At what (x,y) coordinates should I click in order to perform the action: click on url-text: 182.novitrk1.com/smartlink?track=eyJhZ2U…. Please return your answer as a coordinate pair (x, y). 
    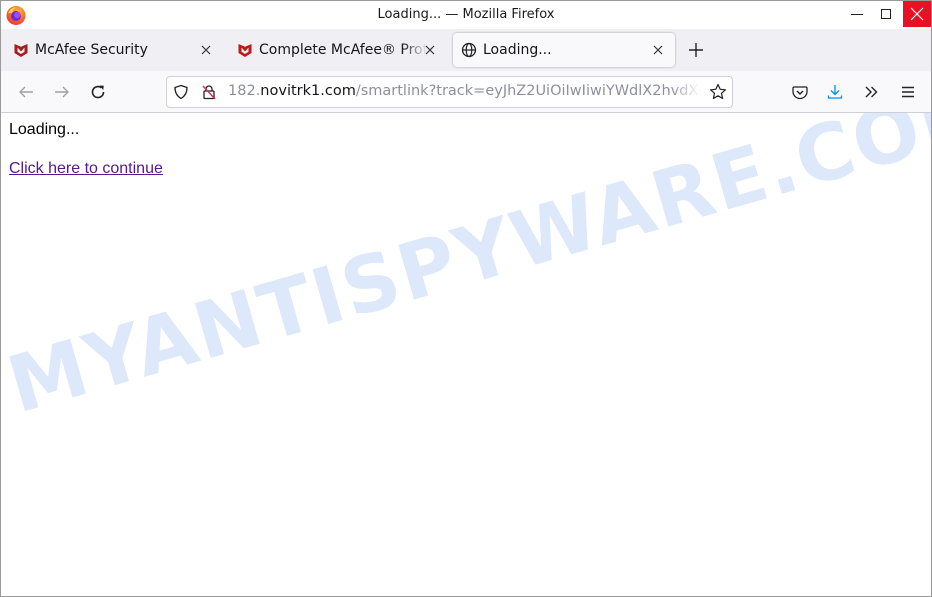
    Looking at the image, I should click on (464, 91).